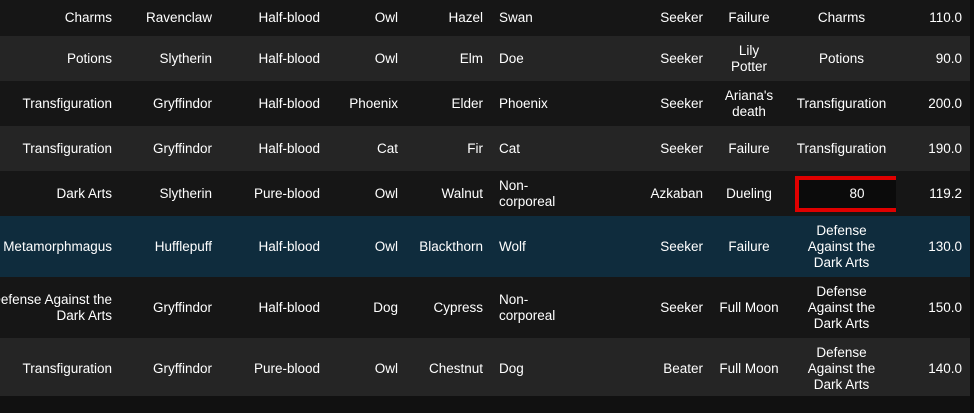  What do you see at coordinates (933, 18) in the screenshot?
I see `cell-value: 110.0` at bounding box center [933, 18].